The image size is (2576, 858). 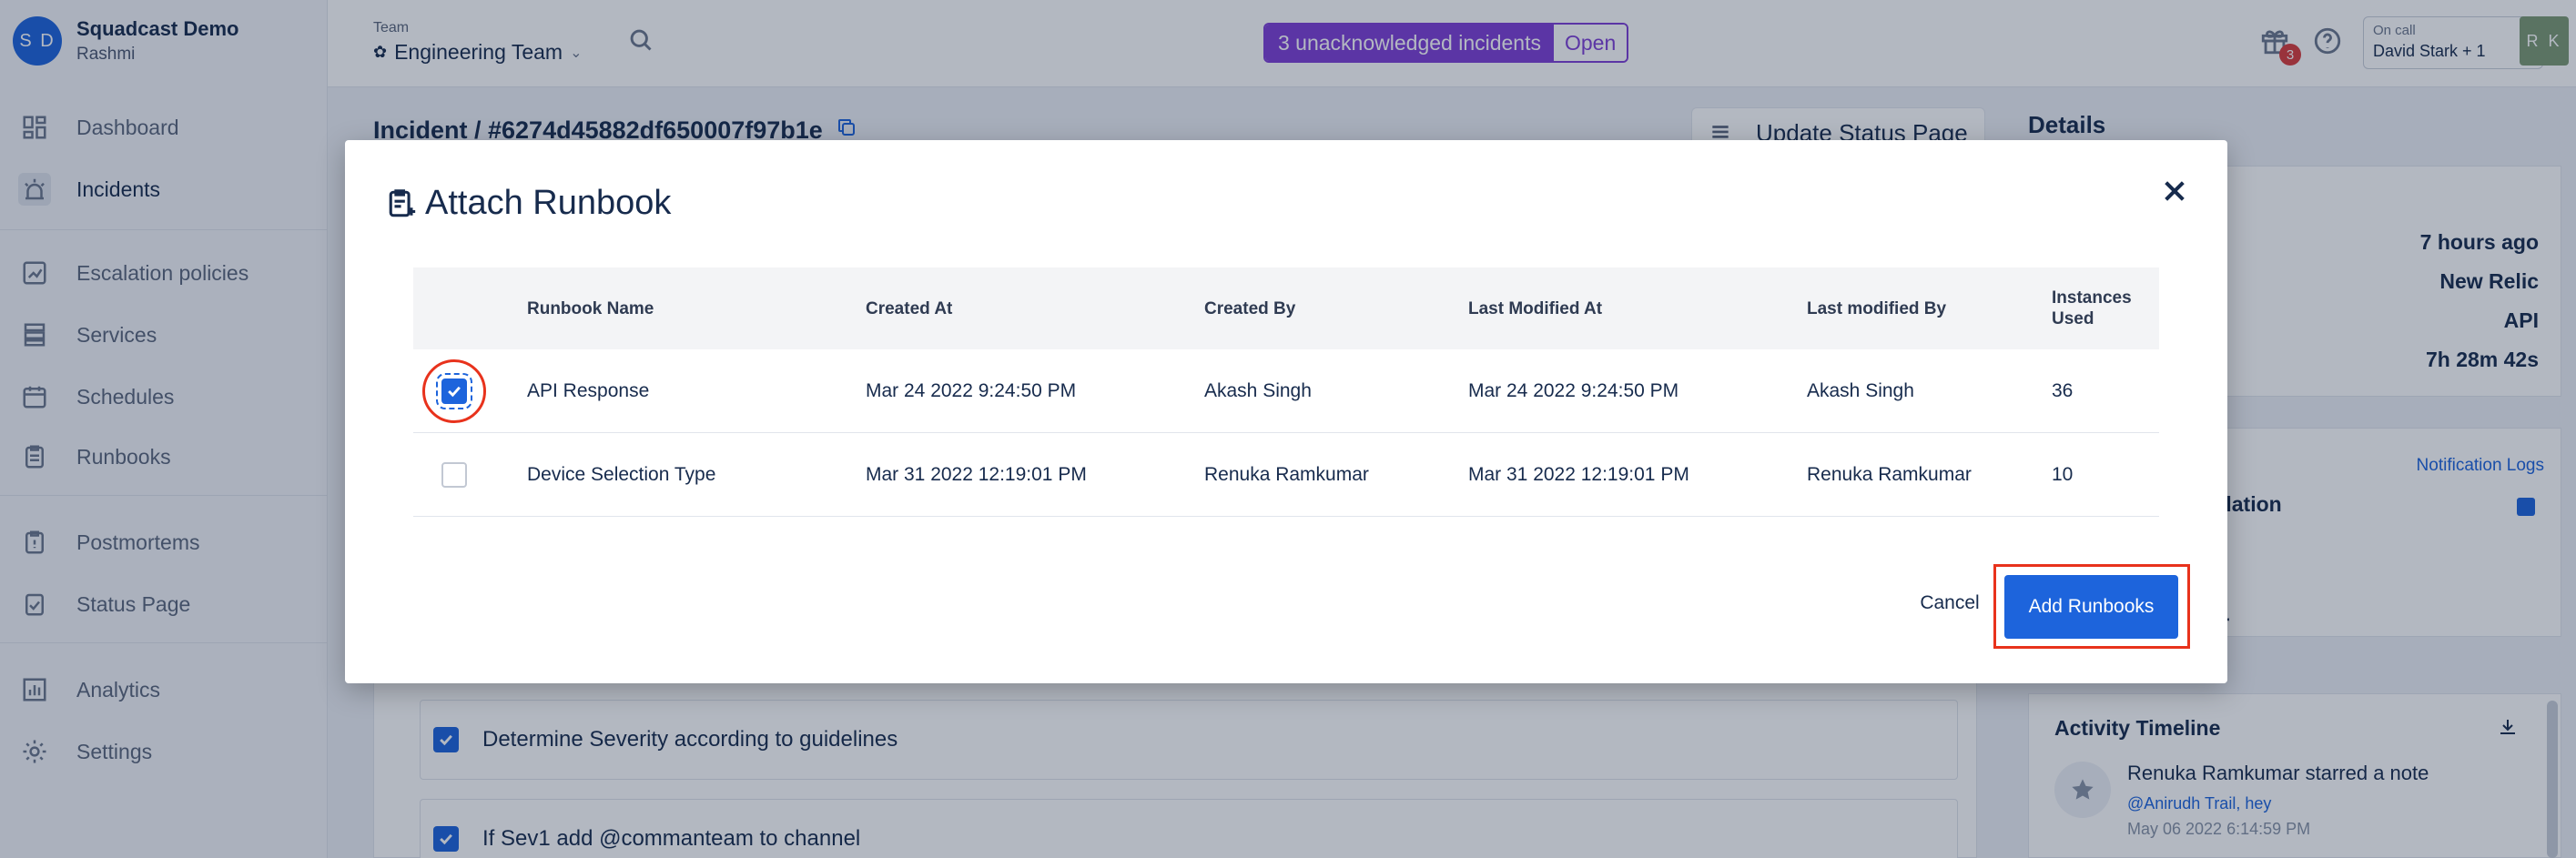 What do you see at coordinates (909, 308) in the screenshot?
I see `column-header-created-at: Created At` at bounding box center [909, 308].